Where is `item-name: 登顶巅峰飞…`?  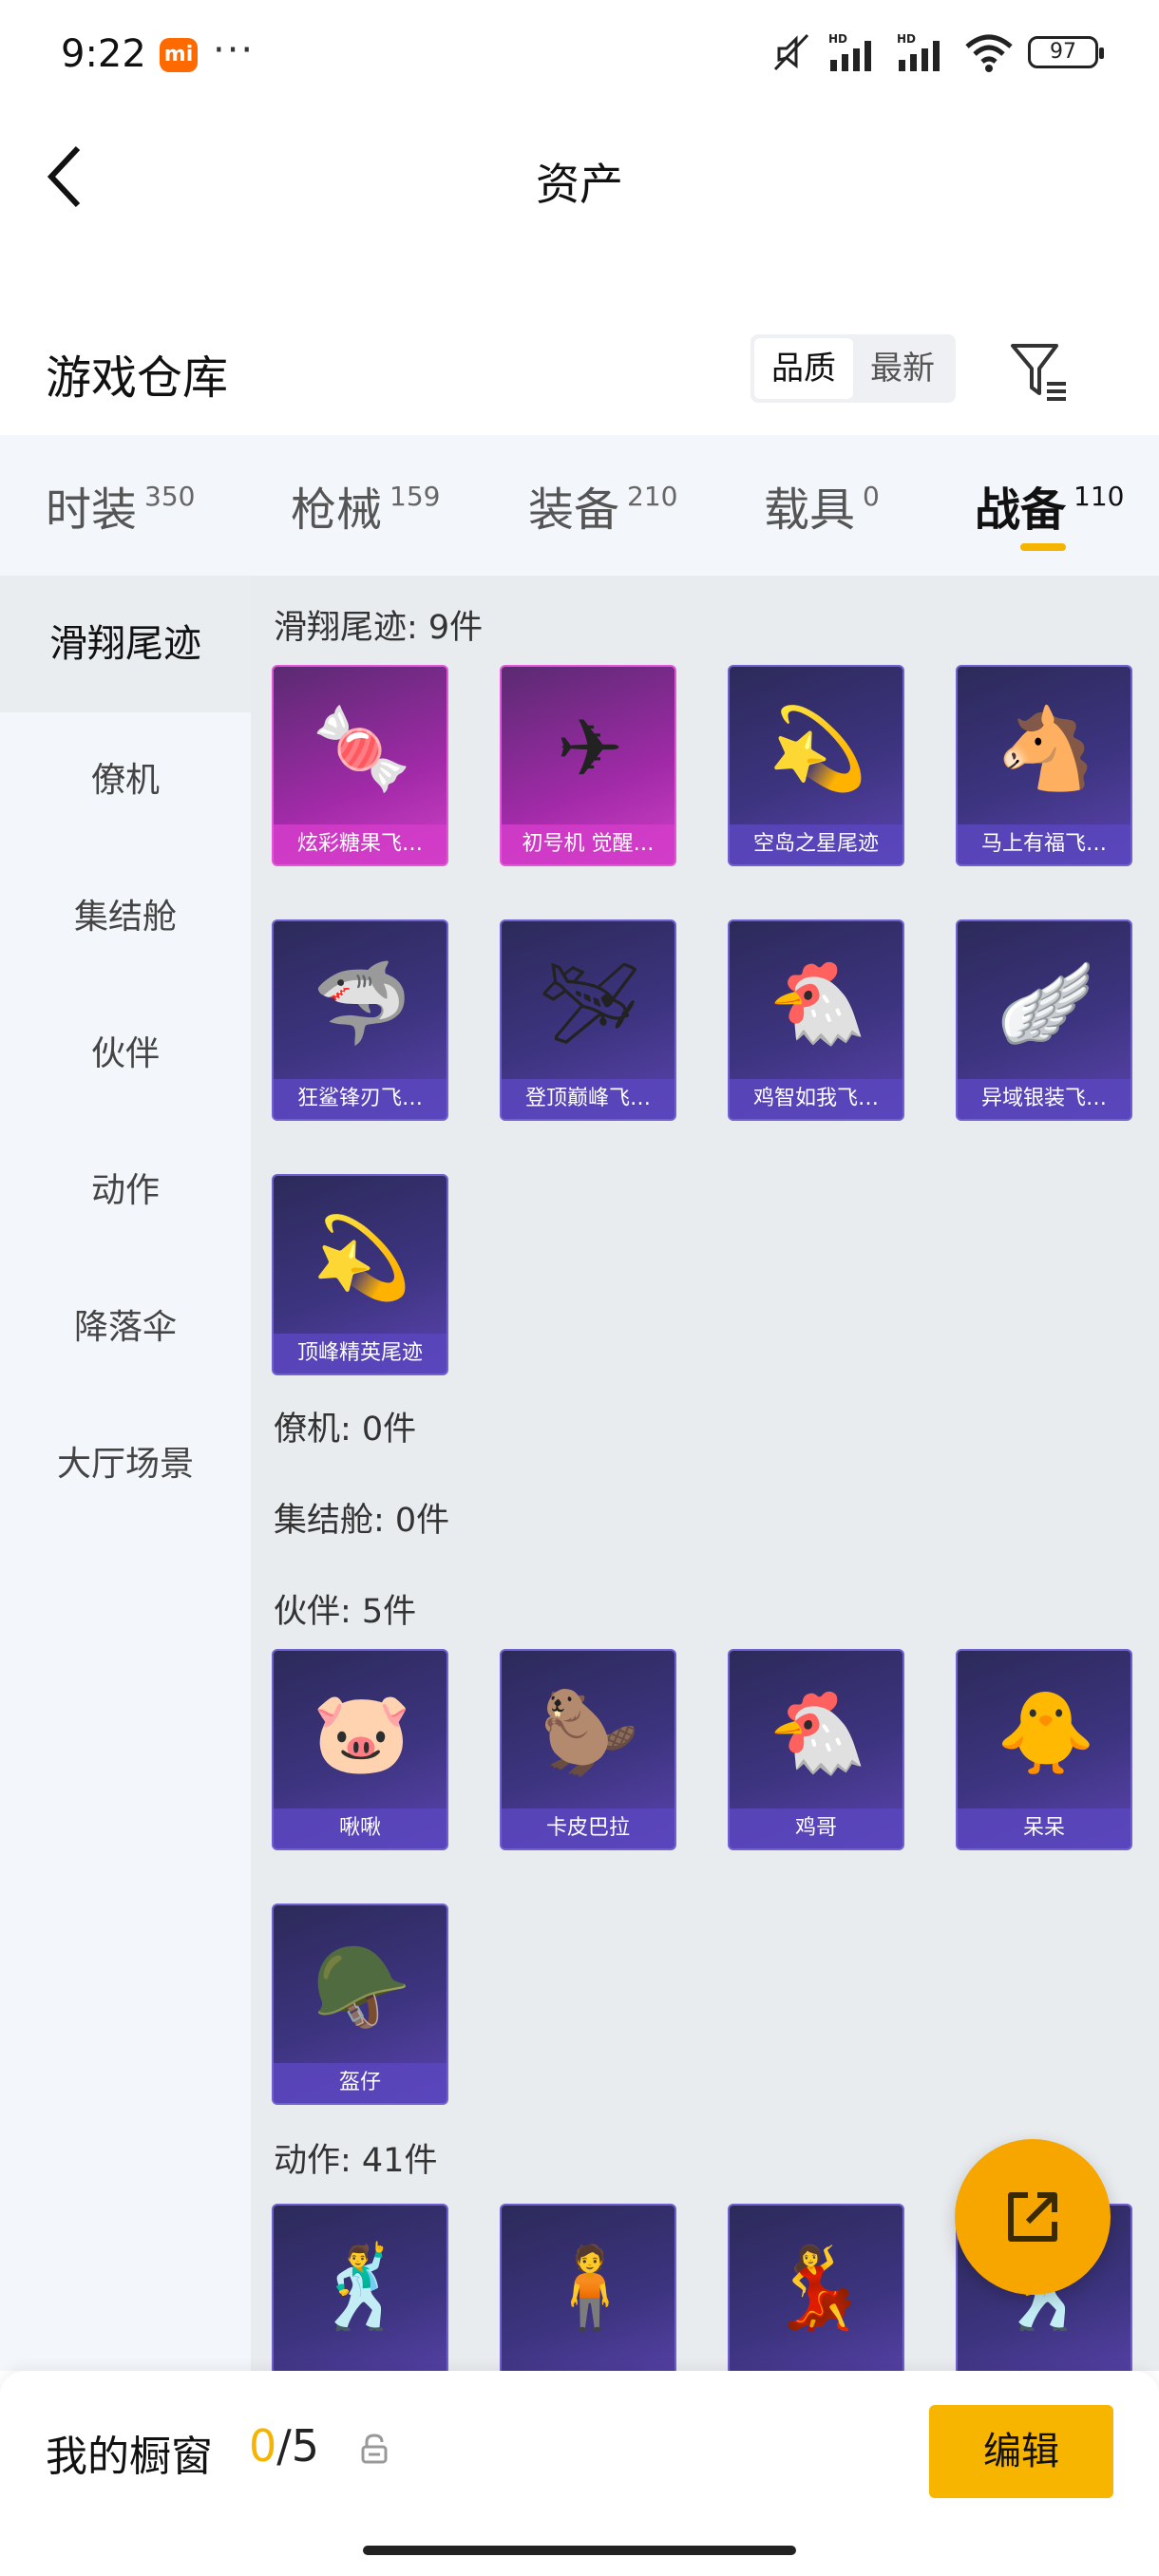 item-name: 登顶巅峰飞… is located at coordinates (588, 1099).